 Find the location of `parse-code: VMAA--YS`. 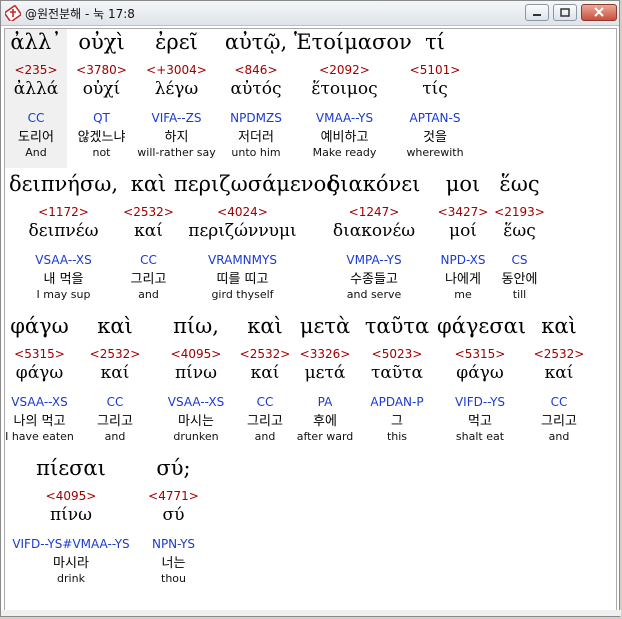

parse-code: VMAA--YS is located at coordinates (344, 118).